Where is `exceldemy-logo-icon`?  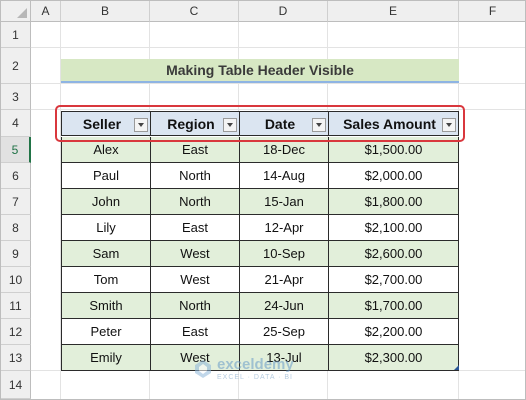 exceldemy-logo-icon is located at coordinates (203, 369).